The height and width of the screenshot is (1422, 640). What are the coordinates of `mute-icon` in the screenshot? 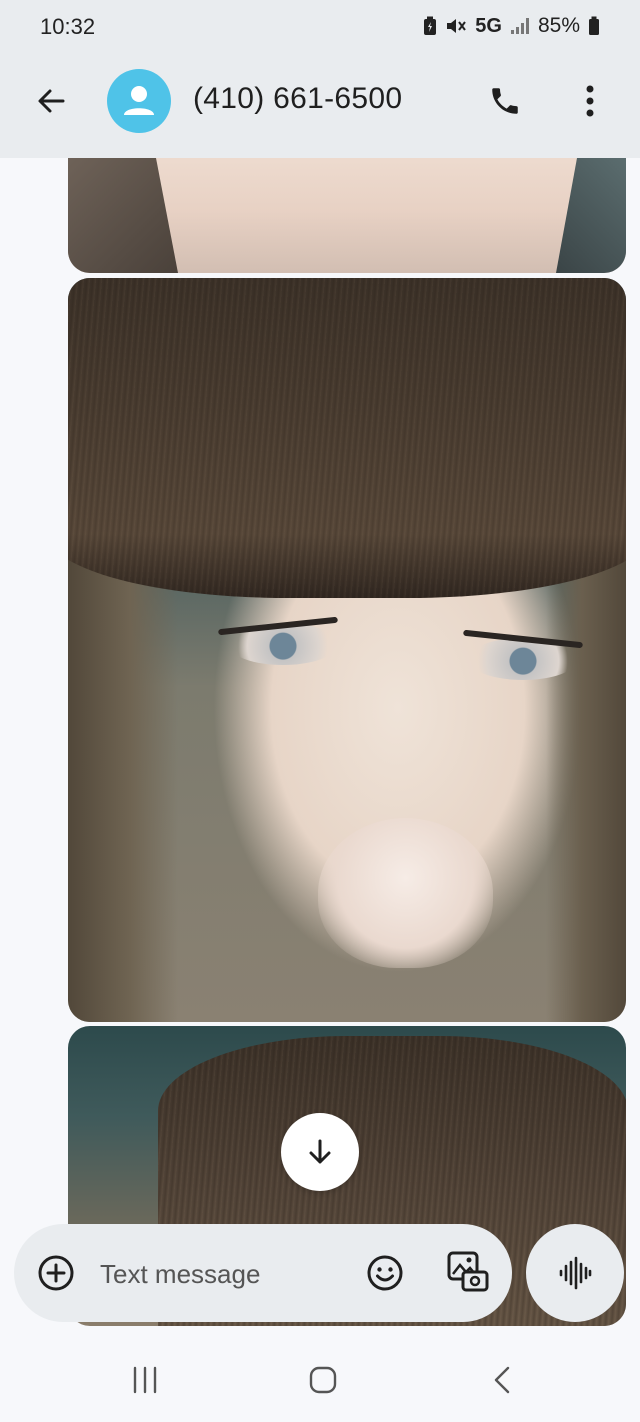 It's located at (456, 26).